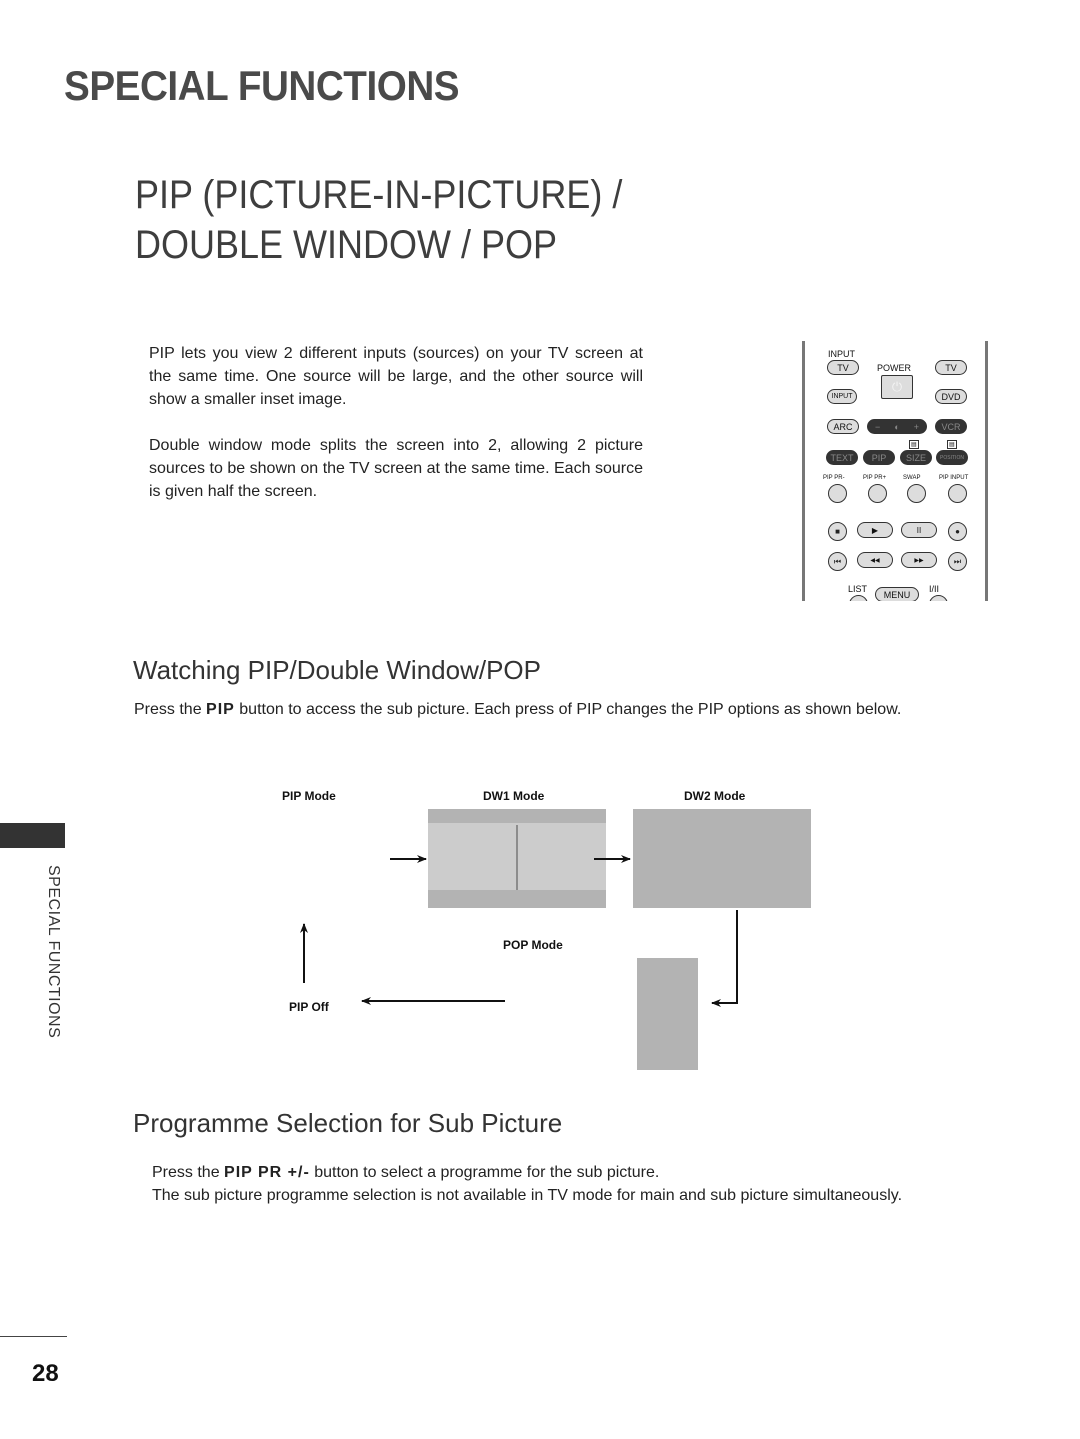 The height and width of the screenshot is (1439, 1080). I want to click on arrow-dw2-to-pop, so click(724, 958).